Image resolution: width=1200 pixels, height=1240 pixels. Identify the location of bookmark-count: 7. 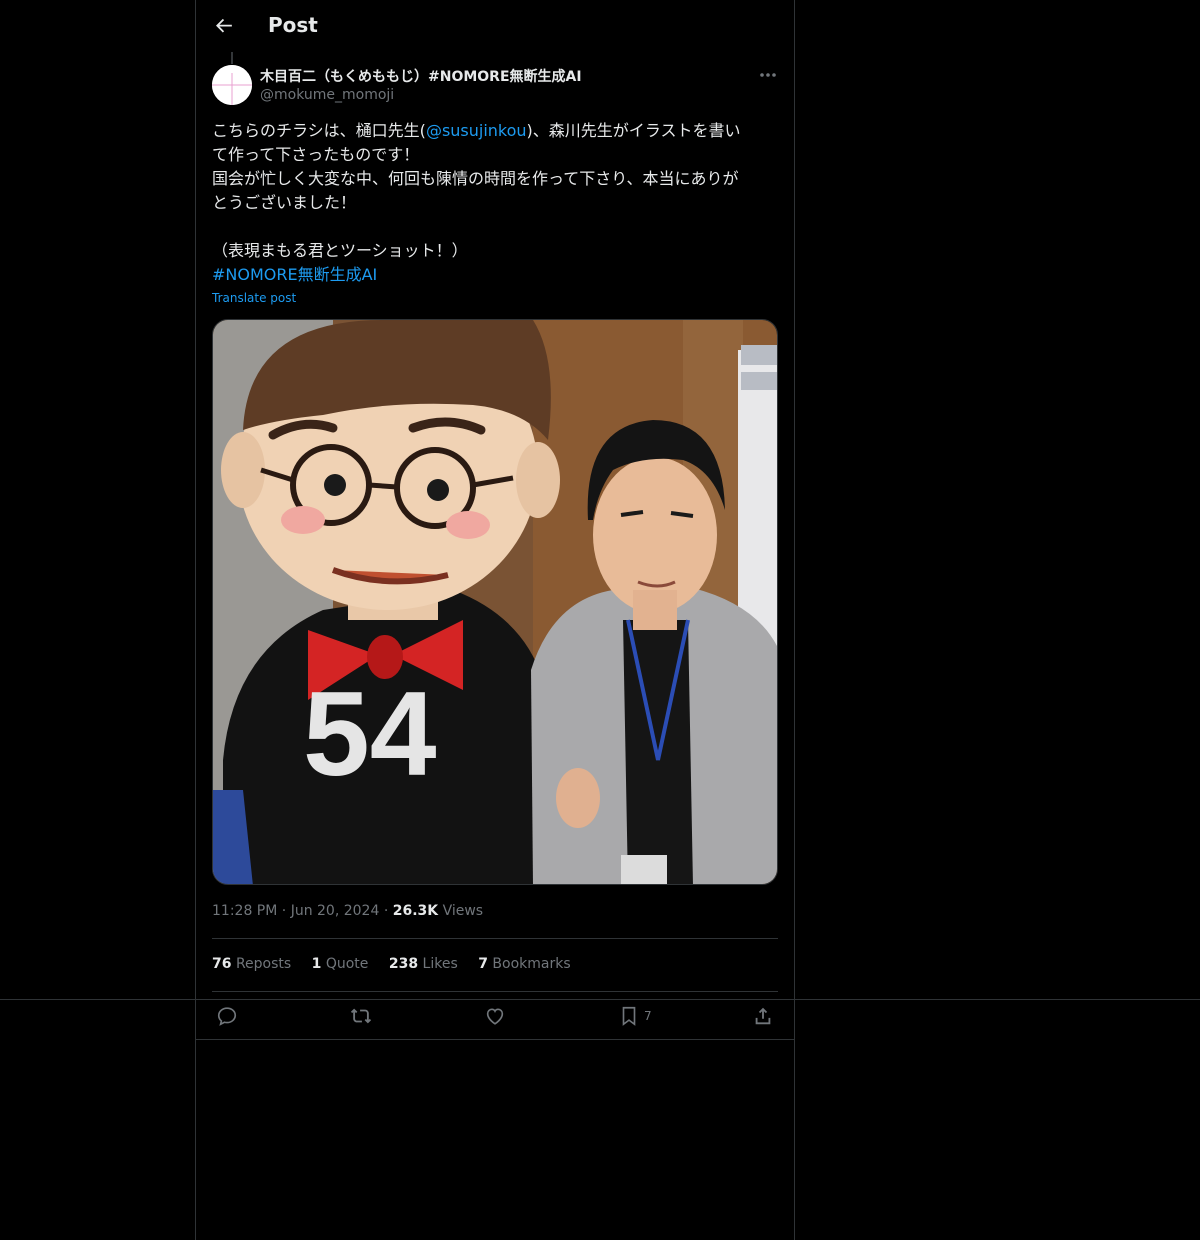
(648, 1016).